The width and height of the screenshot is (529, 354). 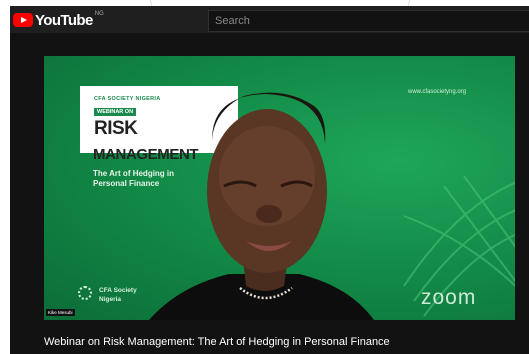 I want to click on top-bar: YouTube NG, so click(x=269, y=19).